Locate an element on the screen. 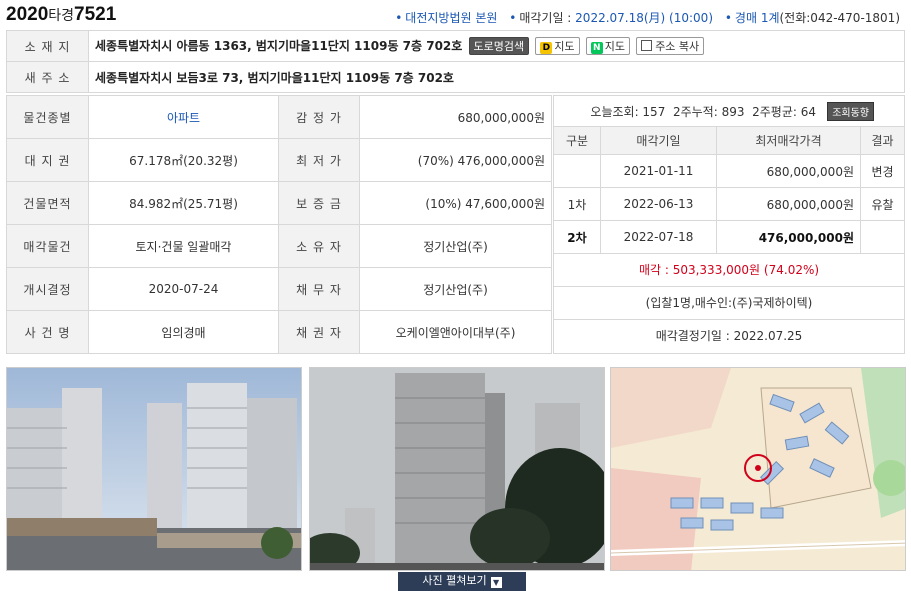 The width and height of the screenshot is (911, 591). history-row: 1차 2022-06-13 680,000,000원 유찰 is located at coordinates (729, 204).